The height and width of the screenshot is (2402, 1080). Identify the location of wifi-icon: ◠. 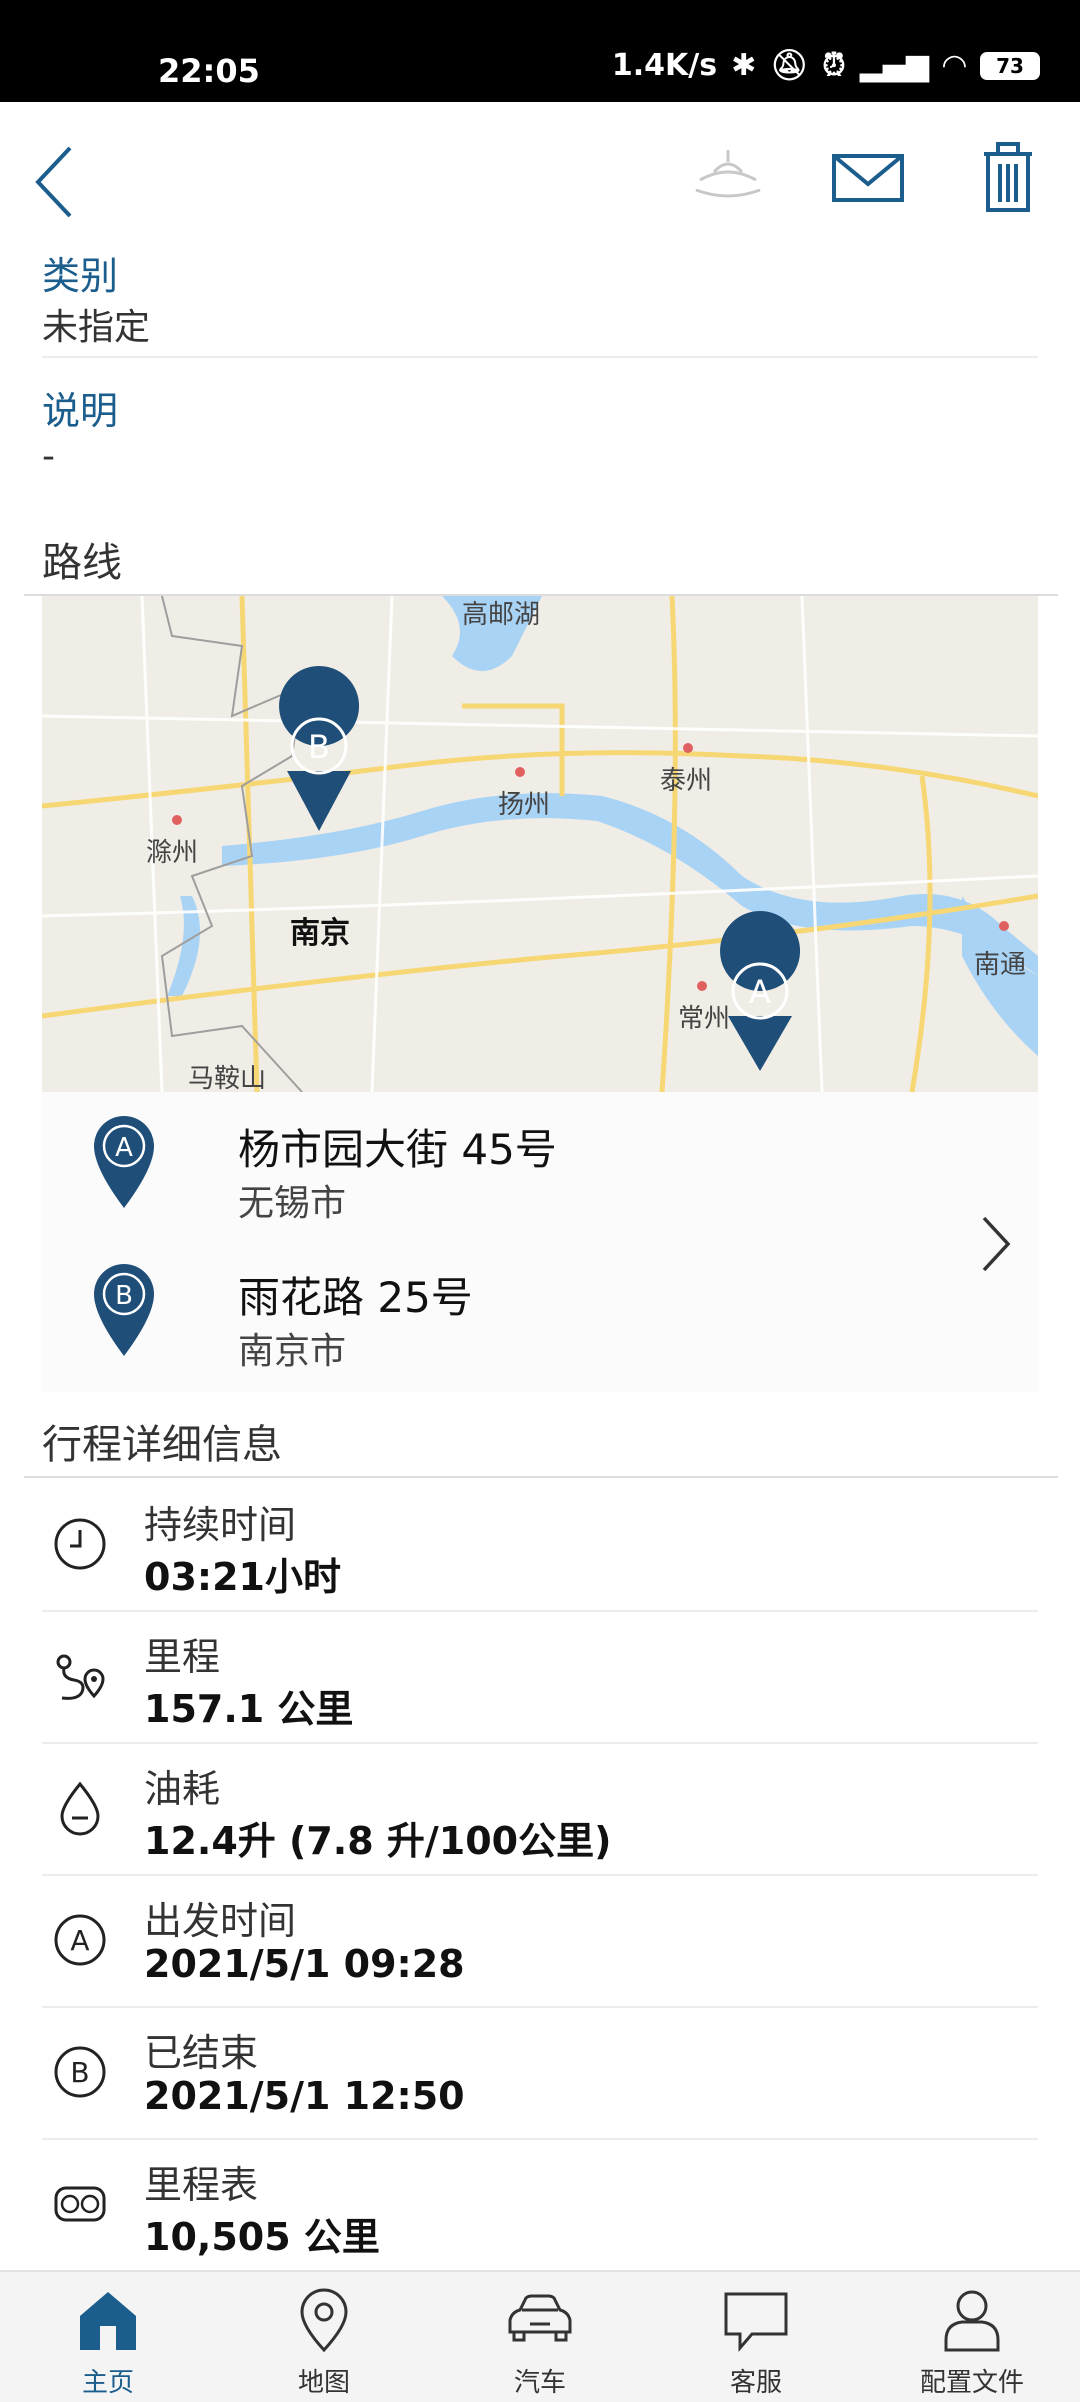
(954, 65).